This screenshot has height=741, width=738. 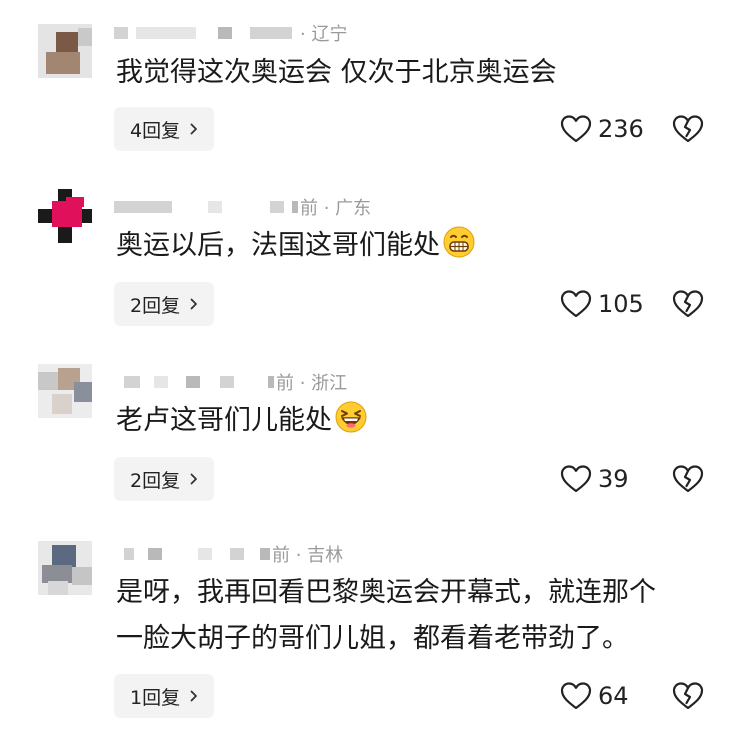 I want to click on comment-meta: 前 · 广东, so click(x=243, y=206).